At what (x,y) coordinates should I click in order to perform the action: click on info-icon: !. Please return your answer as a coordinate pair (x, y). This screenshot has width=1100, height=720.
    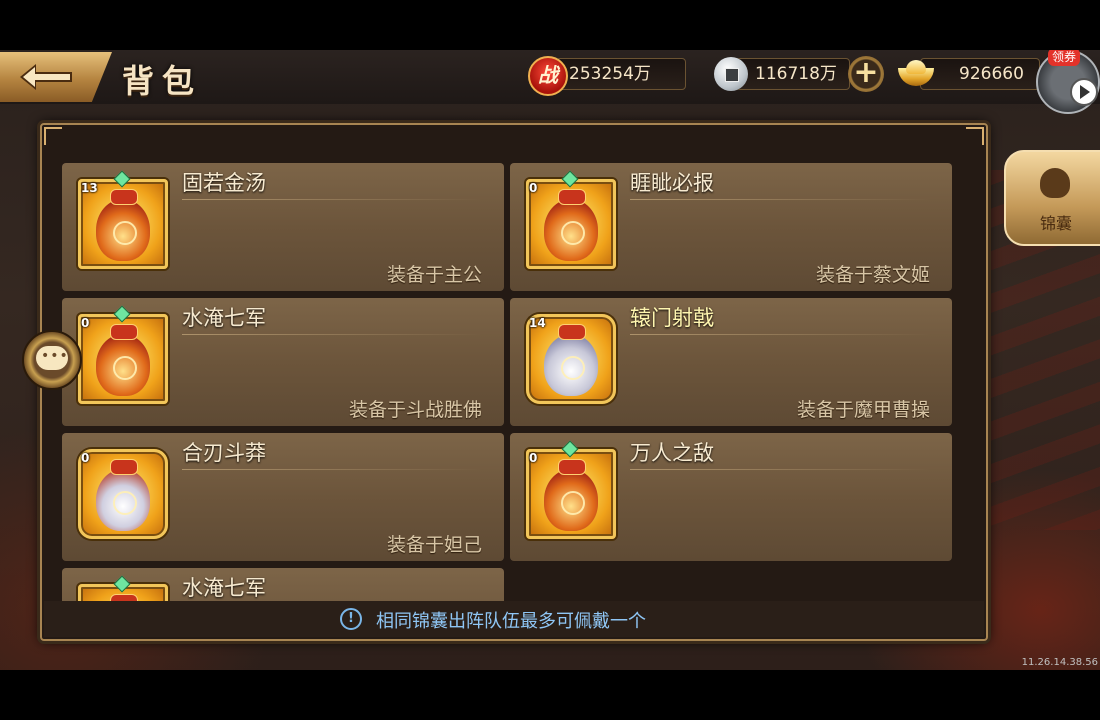
    Looking at the image, I should click on (351, 619).